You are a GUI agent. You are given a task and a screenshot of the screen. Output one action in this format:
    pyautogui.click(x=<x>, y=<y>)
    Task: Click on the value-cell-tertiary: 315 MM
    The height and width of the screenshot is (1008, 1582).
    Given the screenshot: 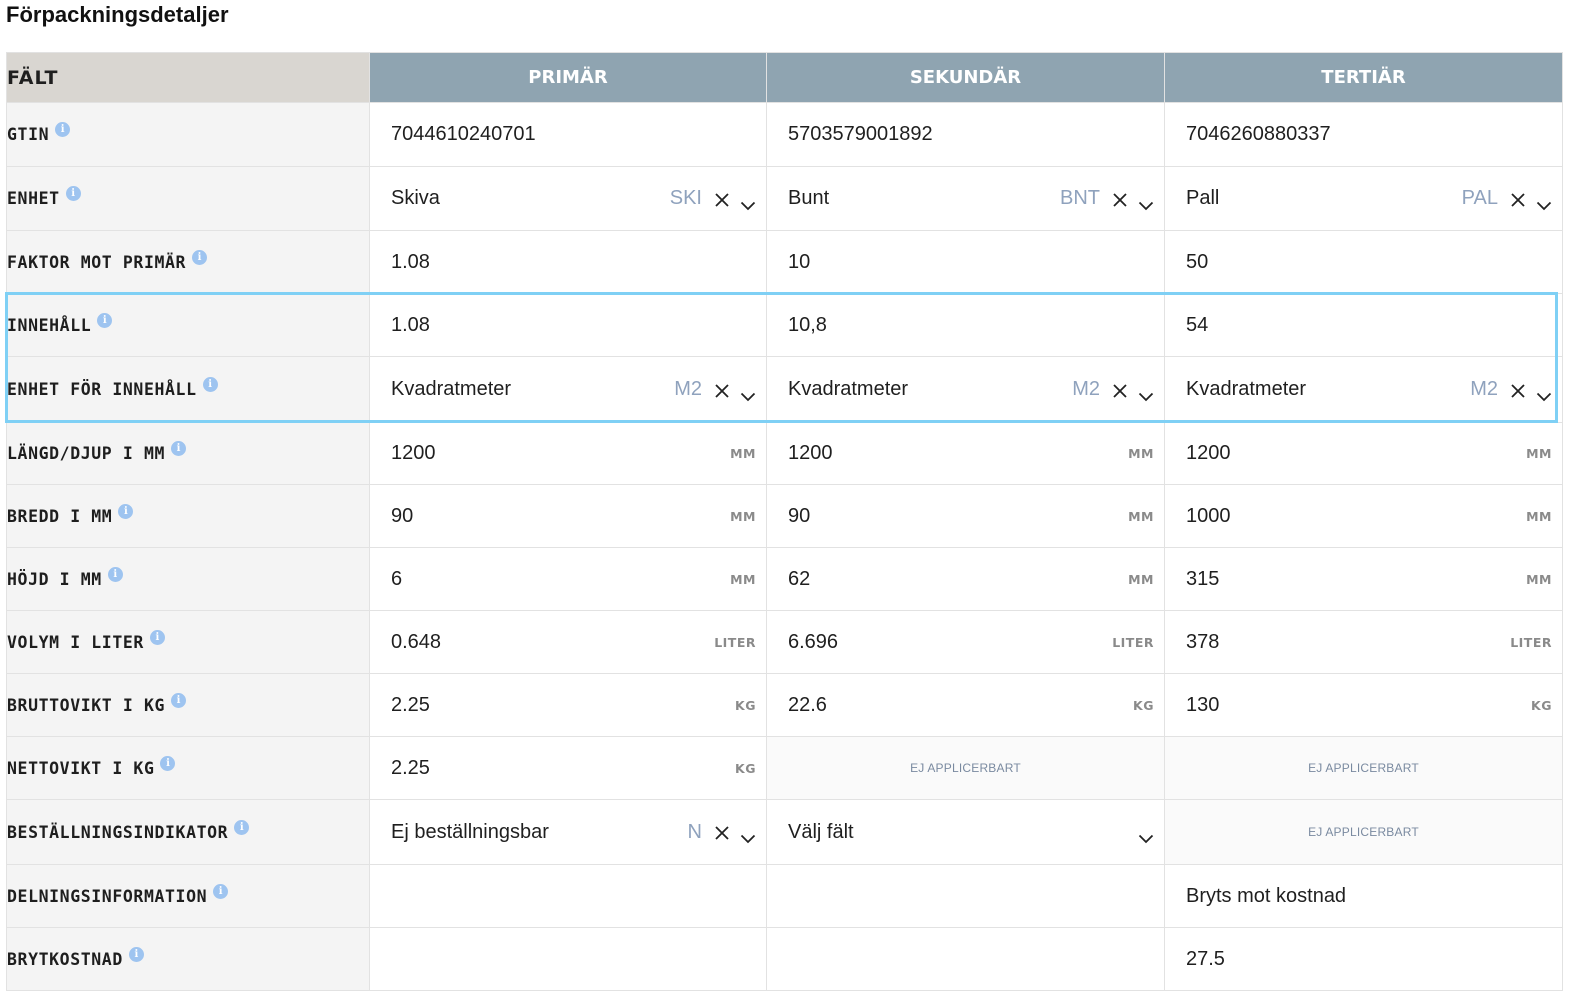 What is the action you would take?
    pyautogui.click(x=1363, y=579)
    